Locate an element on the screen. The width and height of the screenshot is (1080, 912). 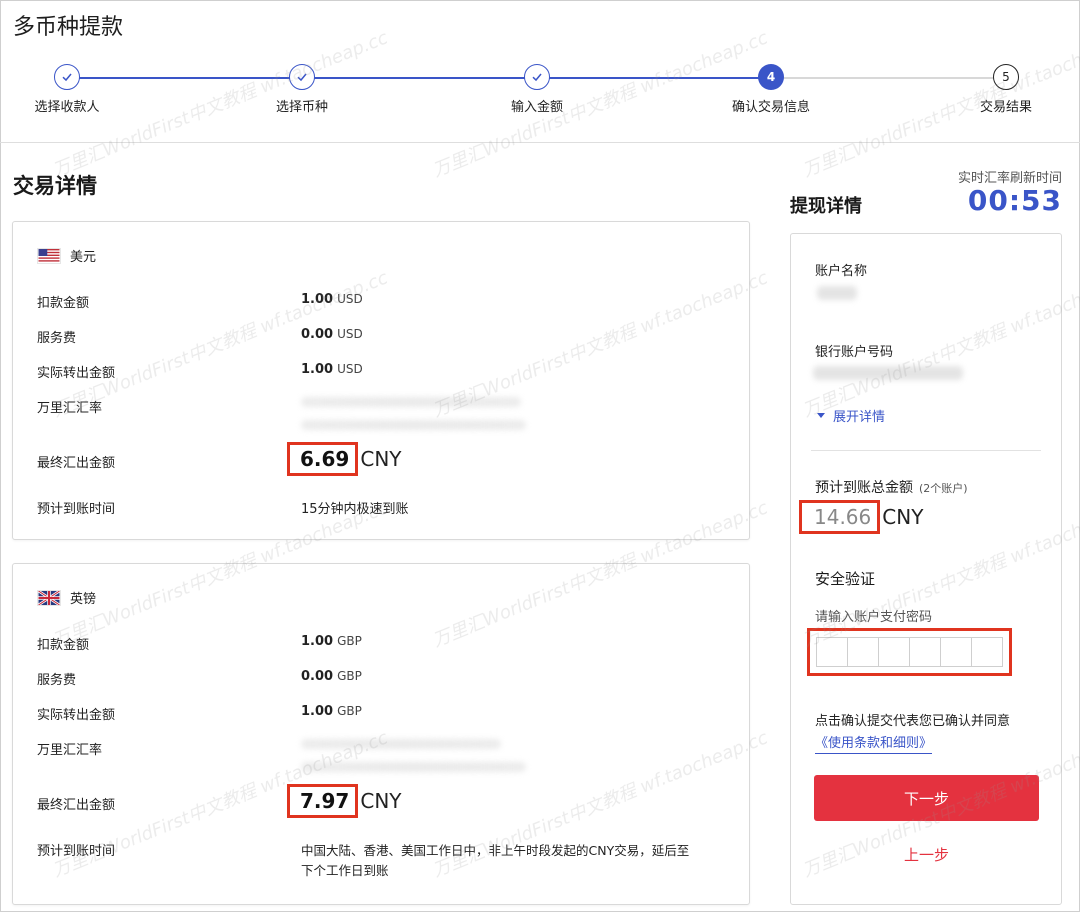
step-label: 确认交易信息 is located at coordinates (770, 107).